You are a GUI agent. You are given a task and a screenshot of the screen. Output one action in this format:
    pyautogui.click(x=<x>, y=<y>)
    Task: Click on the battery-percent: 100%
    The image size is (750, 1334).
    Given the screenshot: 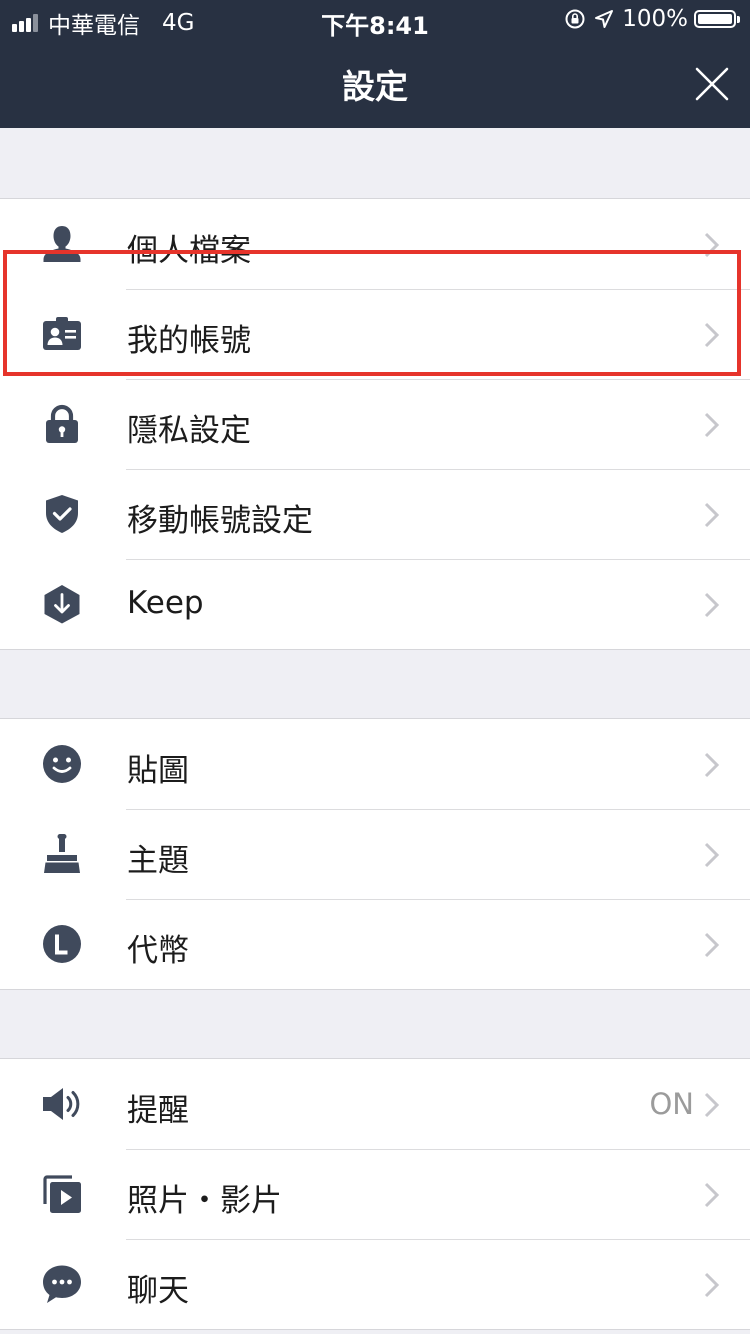 What is the action you would take?
    pyautogui.click(x=655, y=19)
    